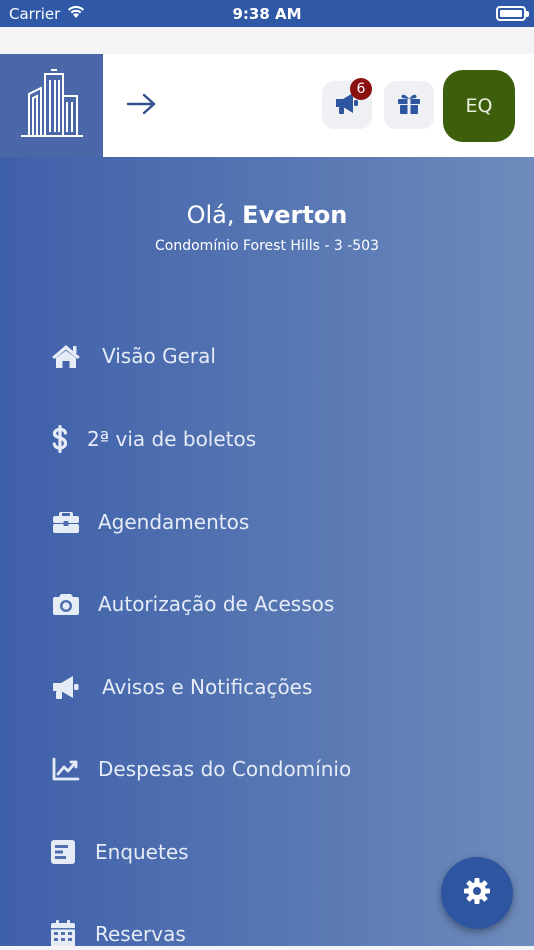  I want to click on menu-item-boletos: 2ª via de boletos, so click(260, 439).